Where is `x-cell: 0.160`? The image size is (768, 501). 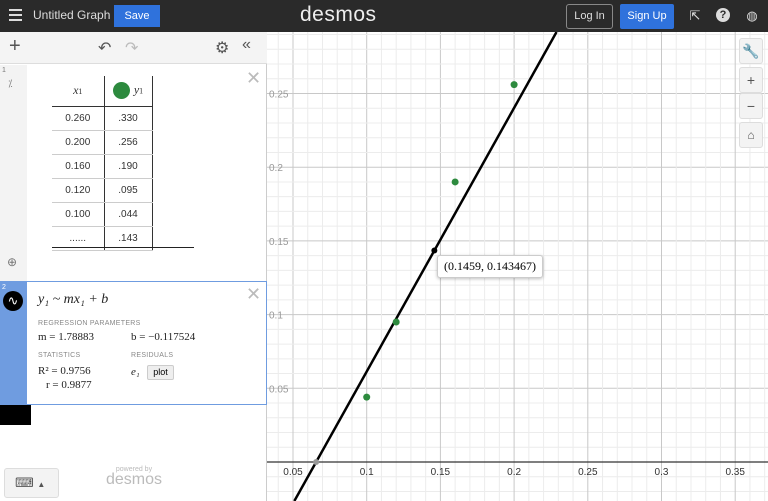
x-cell: 0.160 is located at coordinates (78, 166).